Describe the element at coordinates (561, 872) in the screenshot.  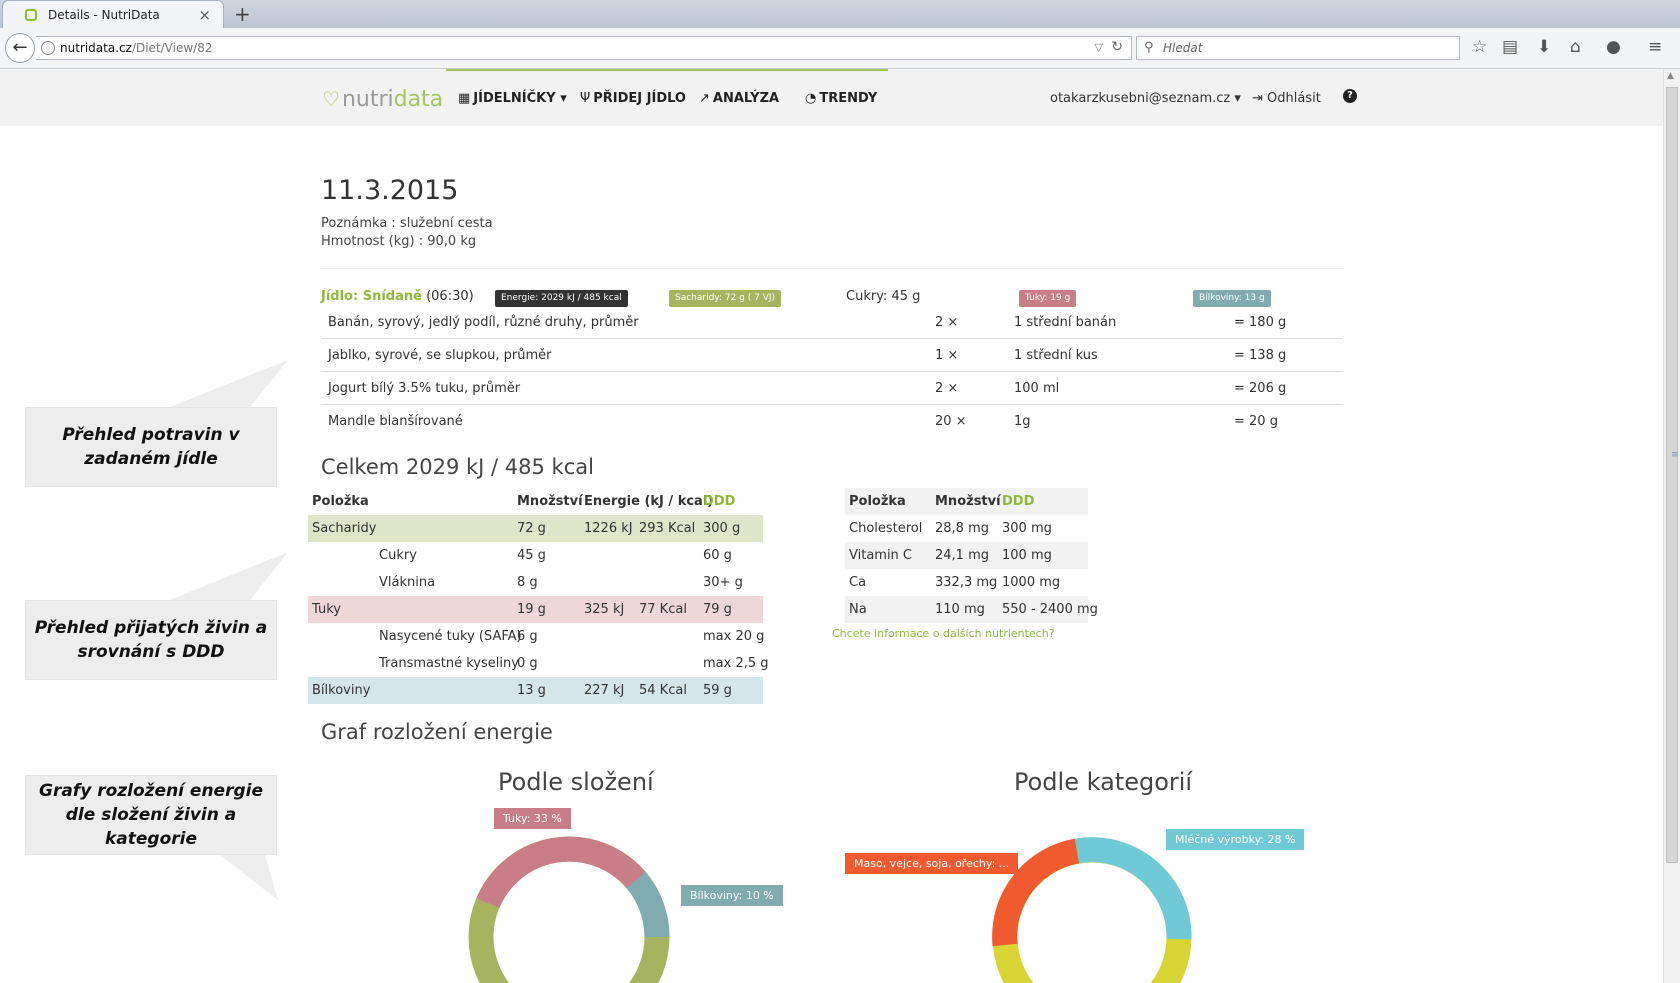
I see `fat-slice` at that location.